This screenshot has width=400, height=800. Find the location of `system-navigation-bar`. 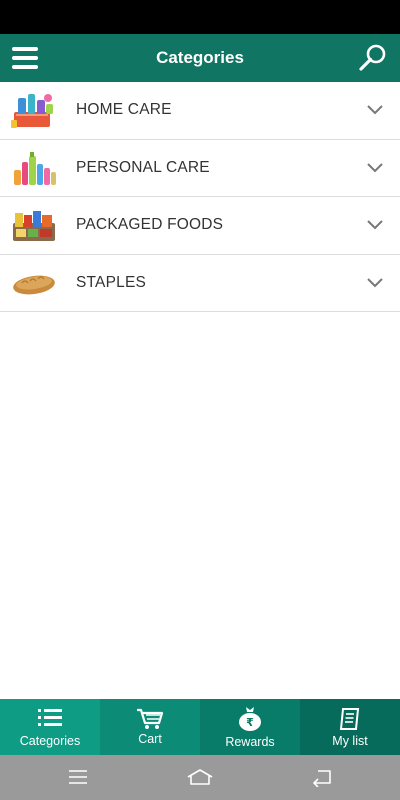

system-navigation-bar is located at coordinates (200, 777).